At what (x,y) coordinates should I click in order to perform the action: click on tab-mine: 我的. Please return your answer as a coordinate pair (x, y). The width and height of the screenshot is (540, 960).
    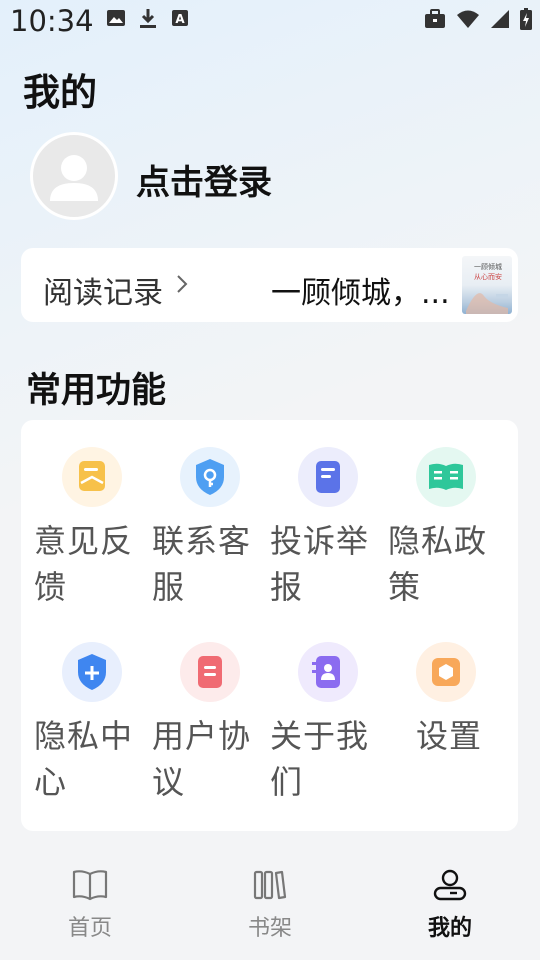
    Looking at the image, I should click on (450, 905).